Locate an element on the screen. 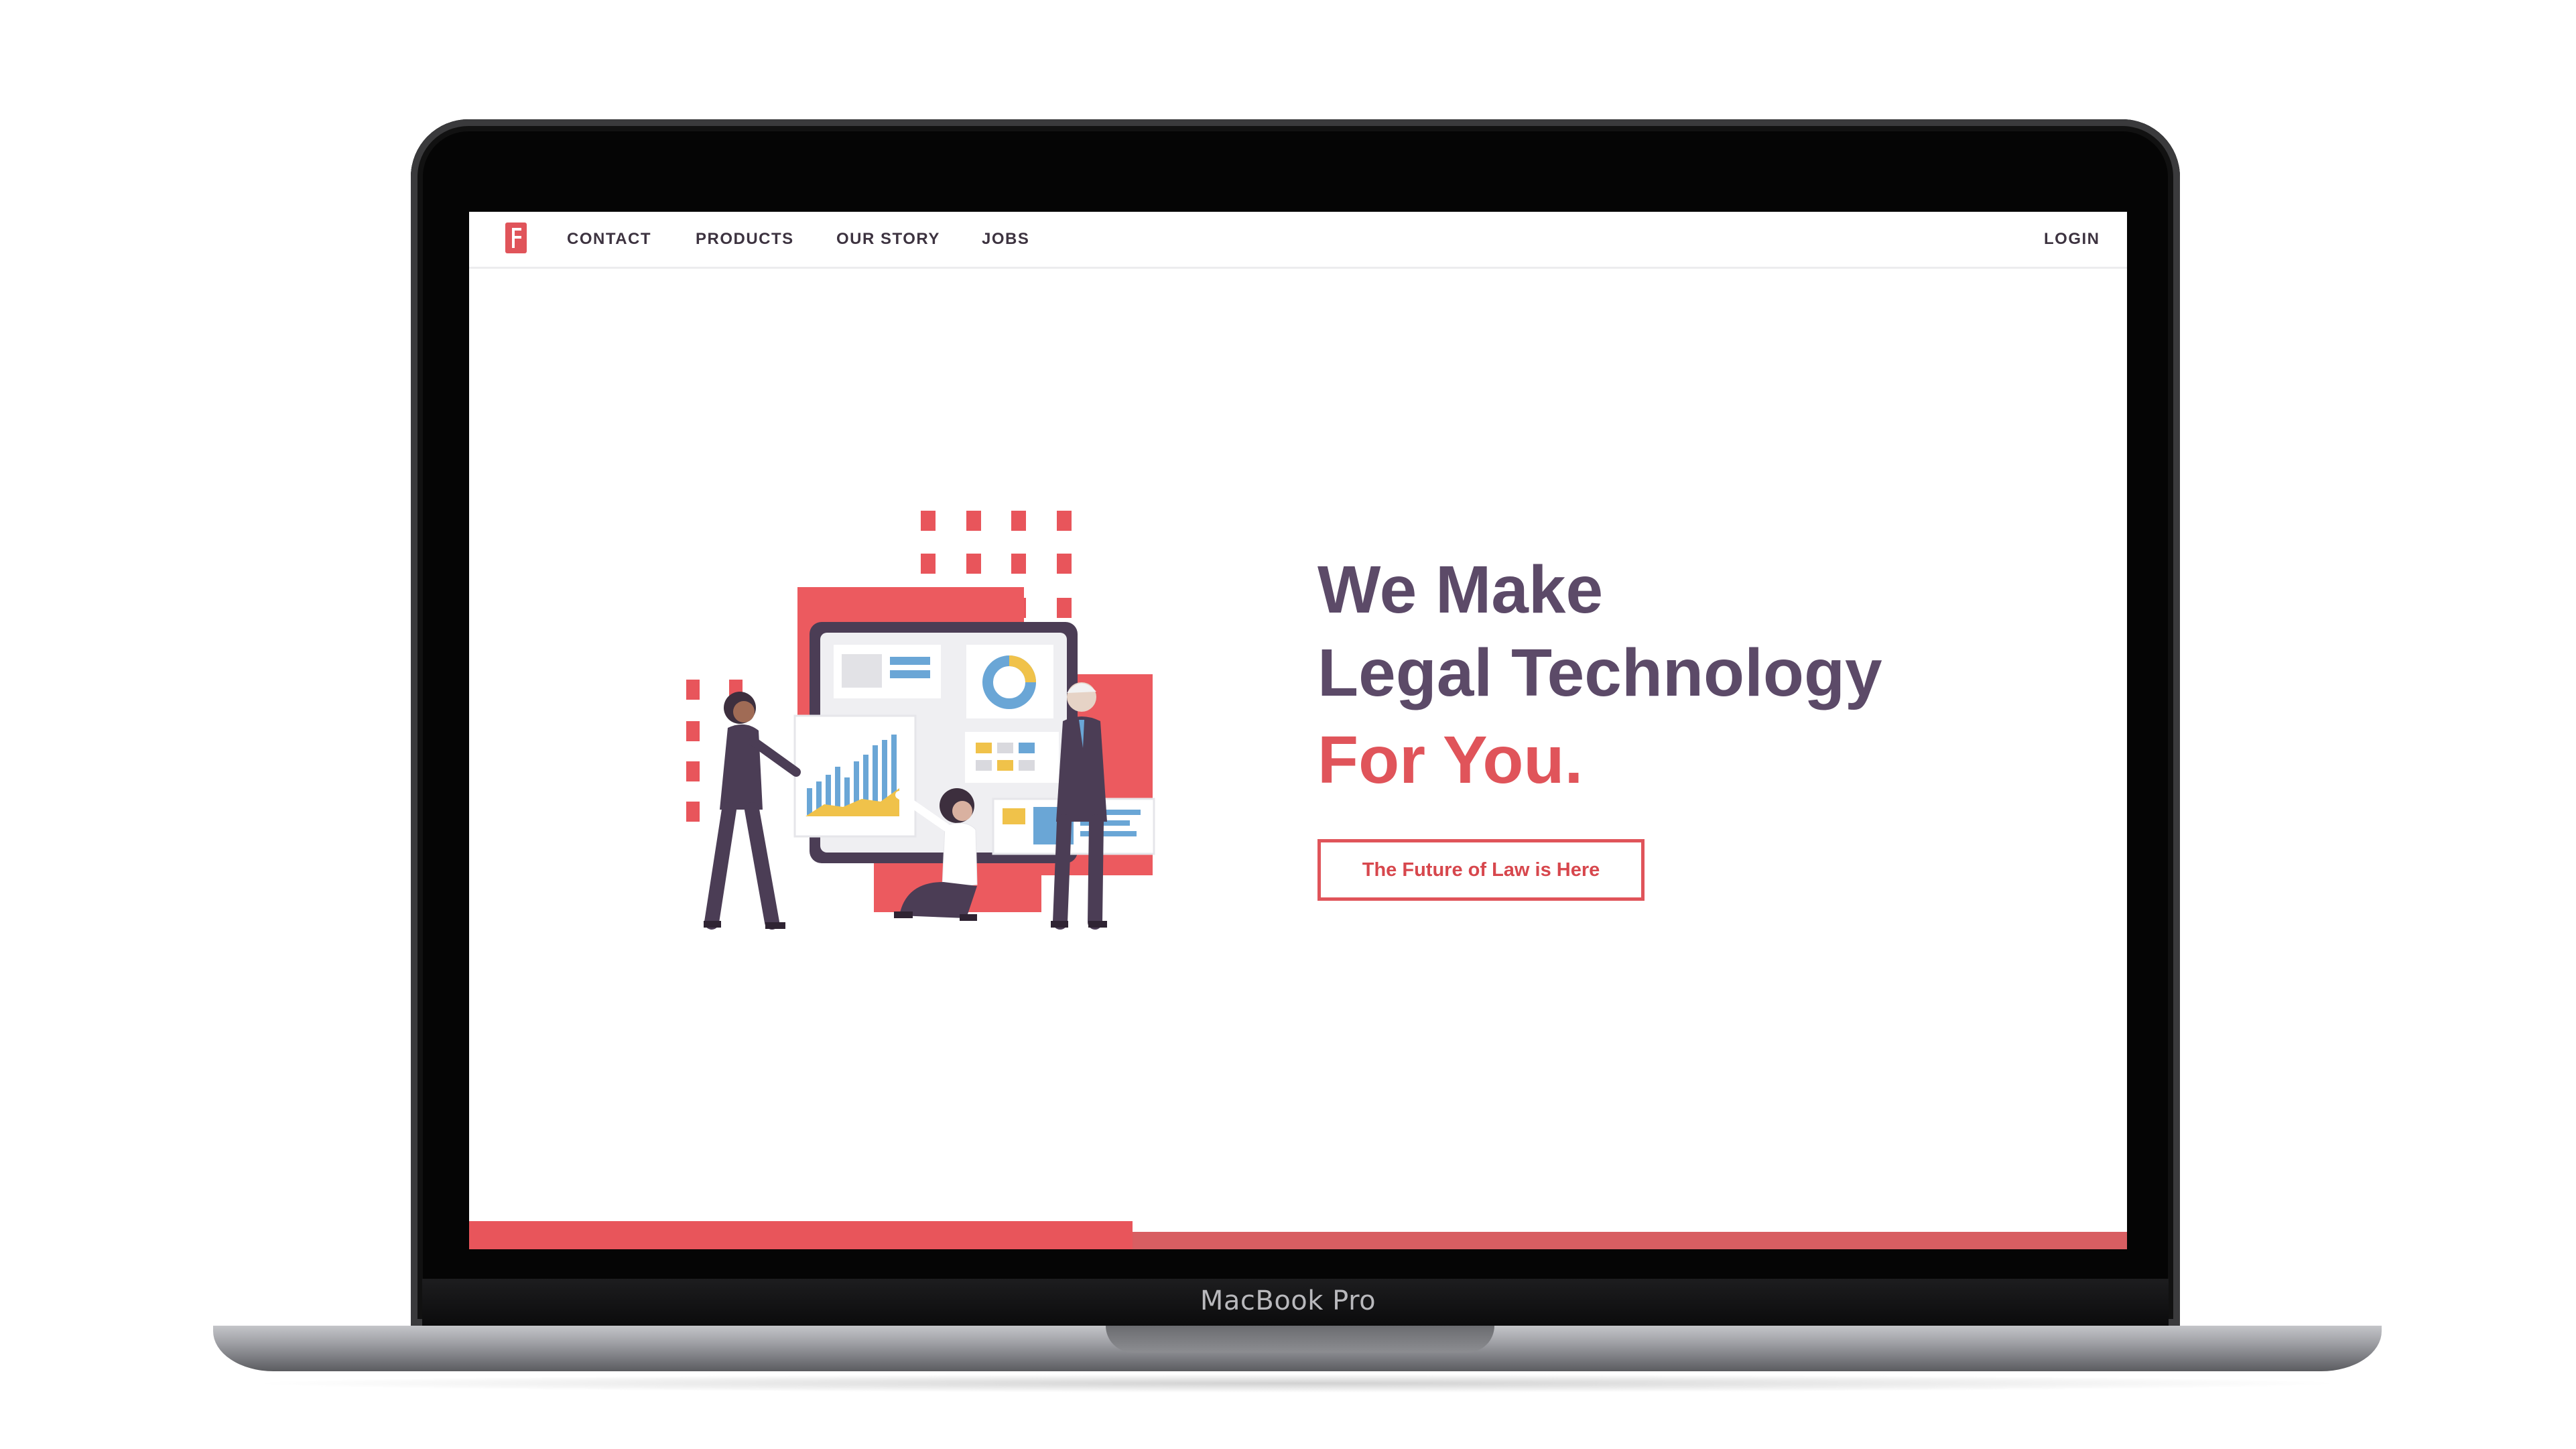 The image size is (2576, 1449). laptop-shadow is located at coordinates (1296, 1384).